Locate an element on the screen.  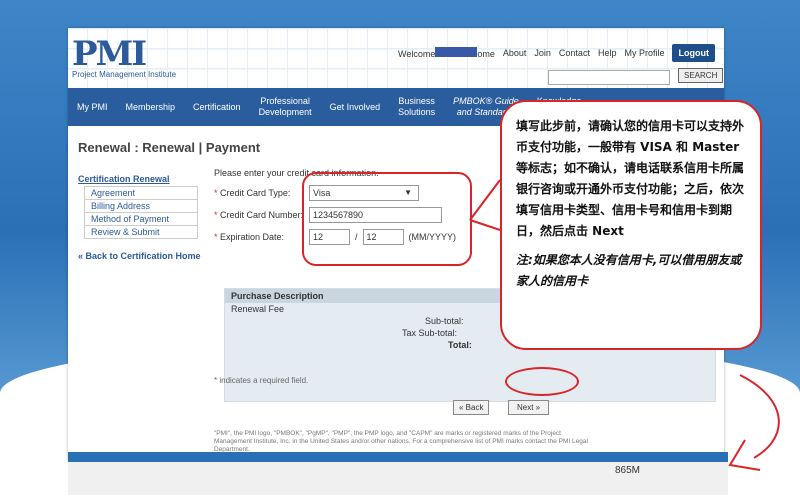
sidebar-heading: Certification Renewal is located at coordinates (143, 179).